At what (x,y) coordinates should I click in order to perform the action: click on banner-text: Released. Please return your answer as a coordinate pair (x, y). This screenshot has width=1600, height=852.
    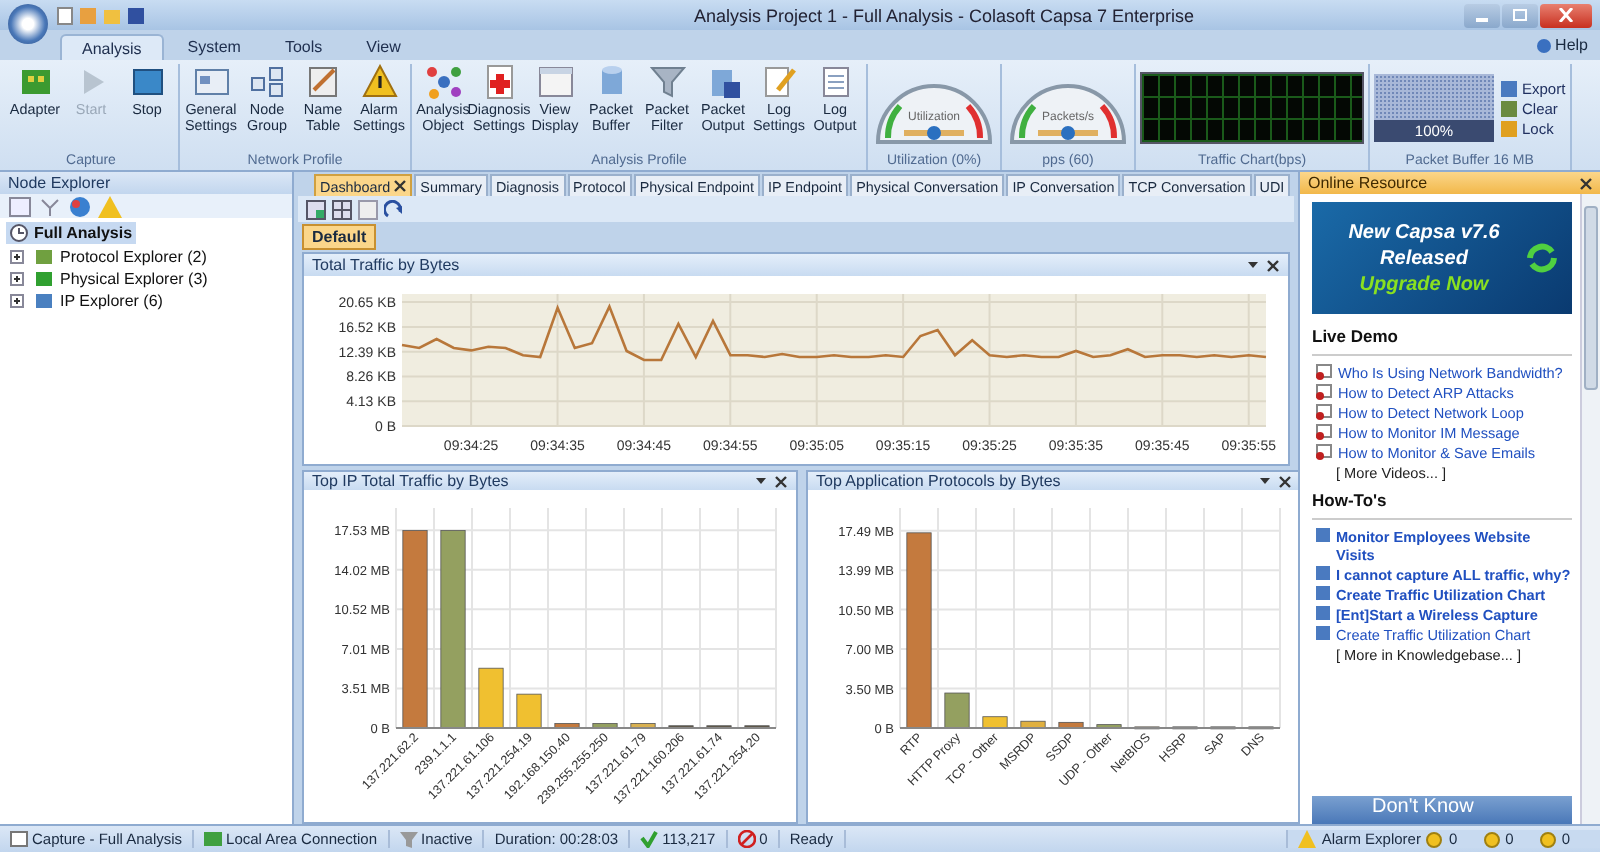
    Looking at the image, I should click on (1424, 258).